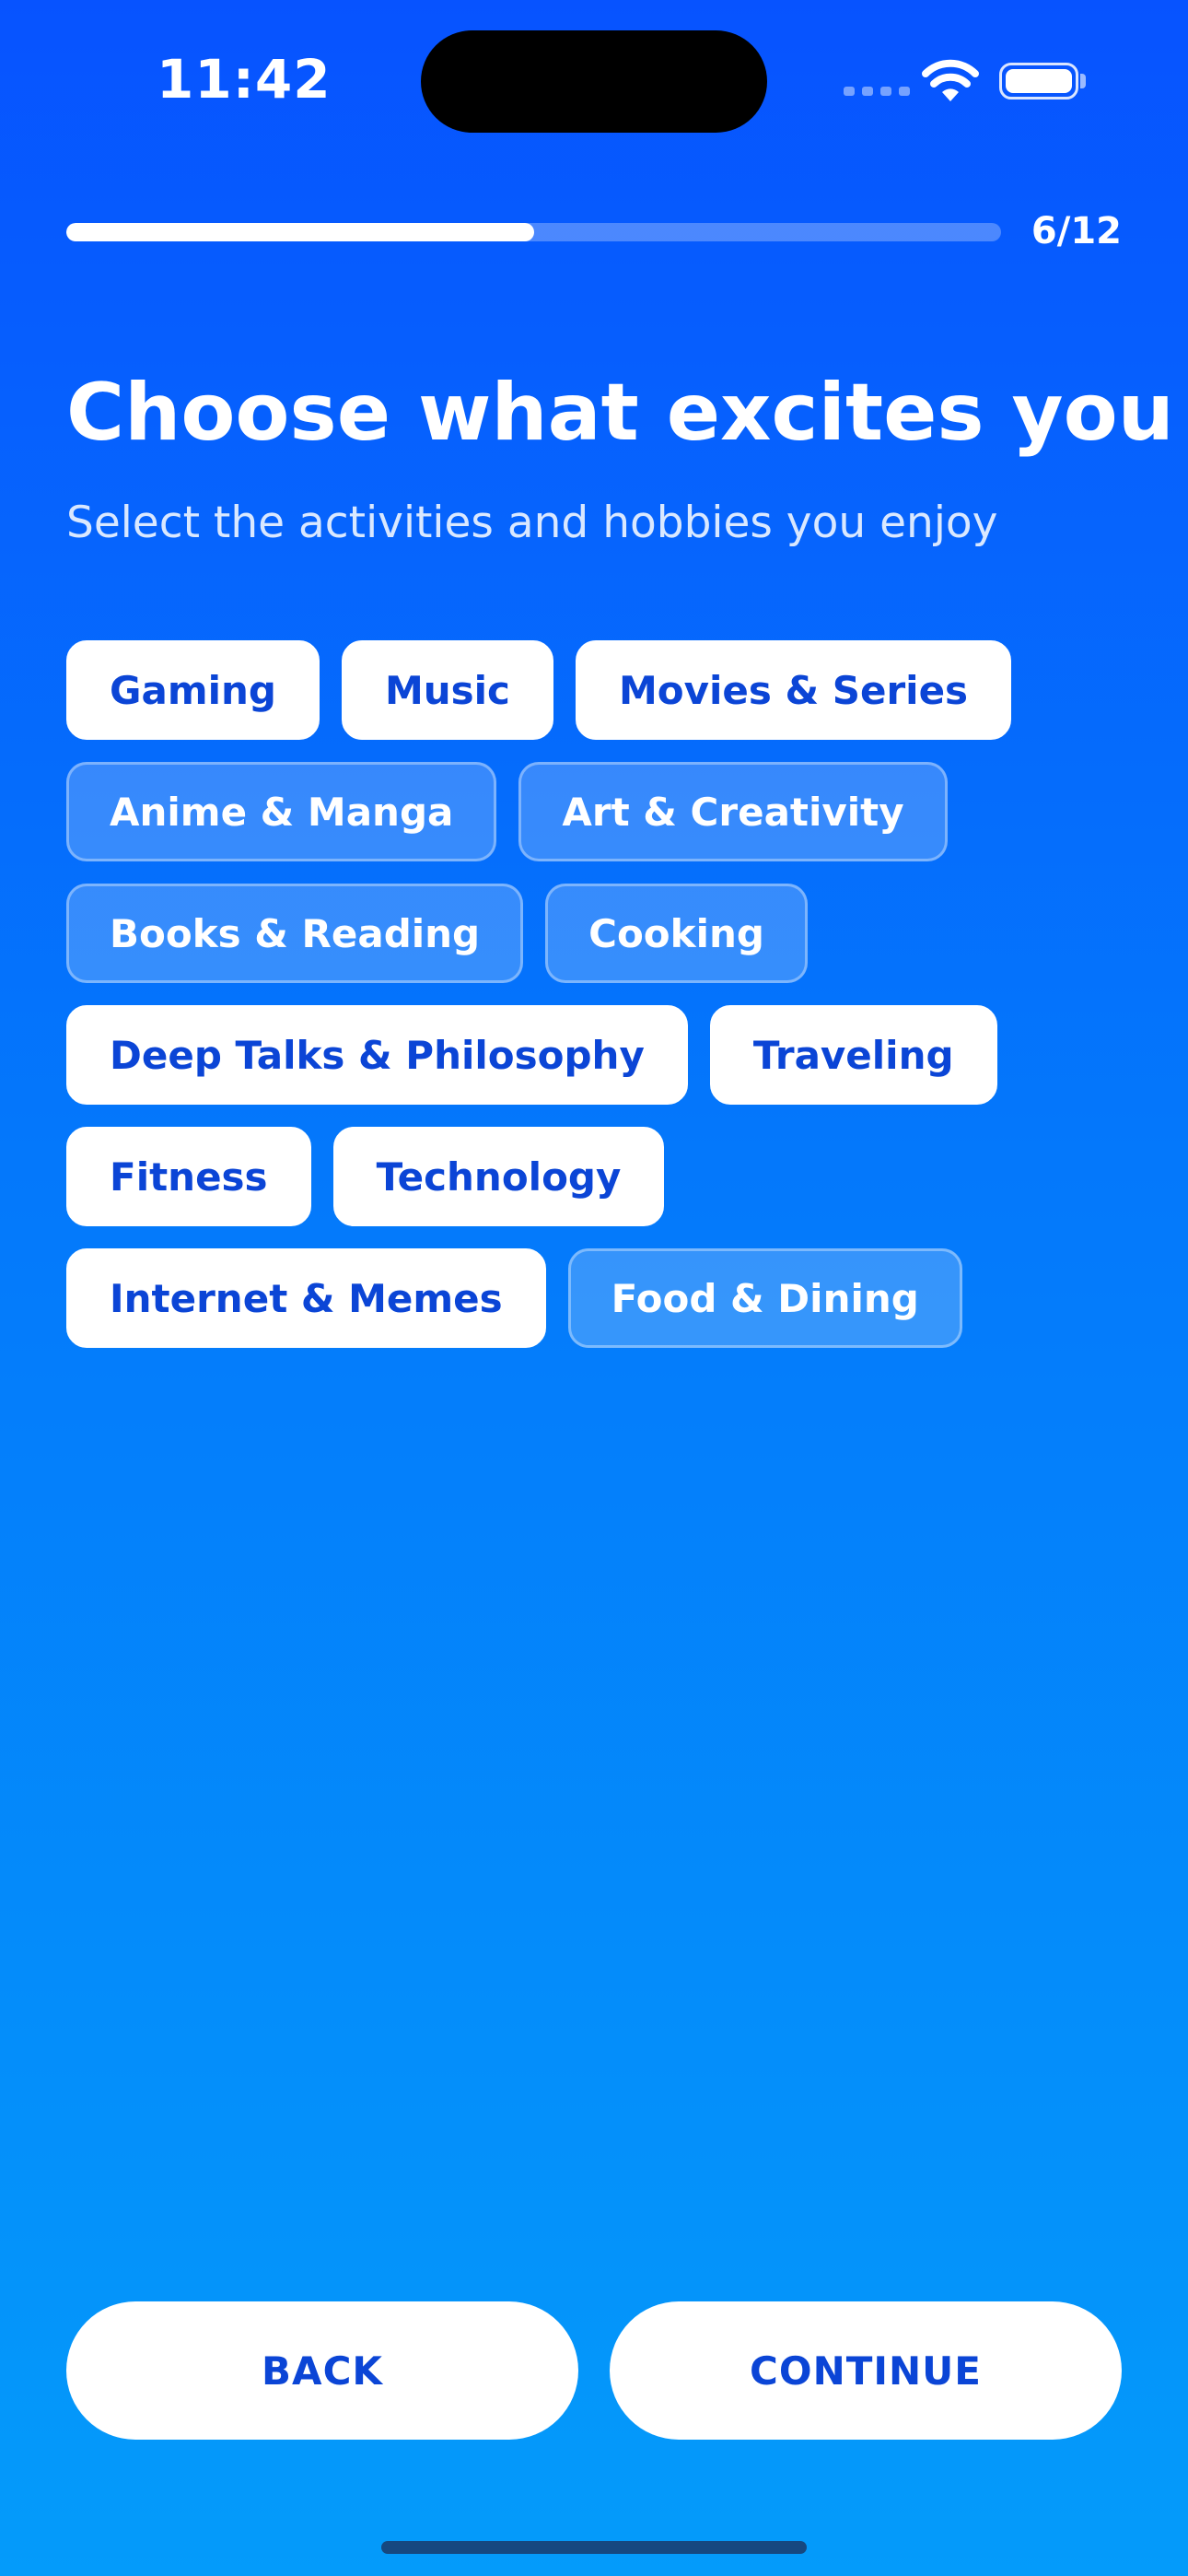 The width and height of the screenshot is (1188, 2576). I want to click on interest-chip-anime-and-manga: Anime & Manga, so click(281, 811).